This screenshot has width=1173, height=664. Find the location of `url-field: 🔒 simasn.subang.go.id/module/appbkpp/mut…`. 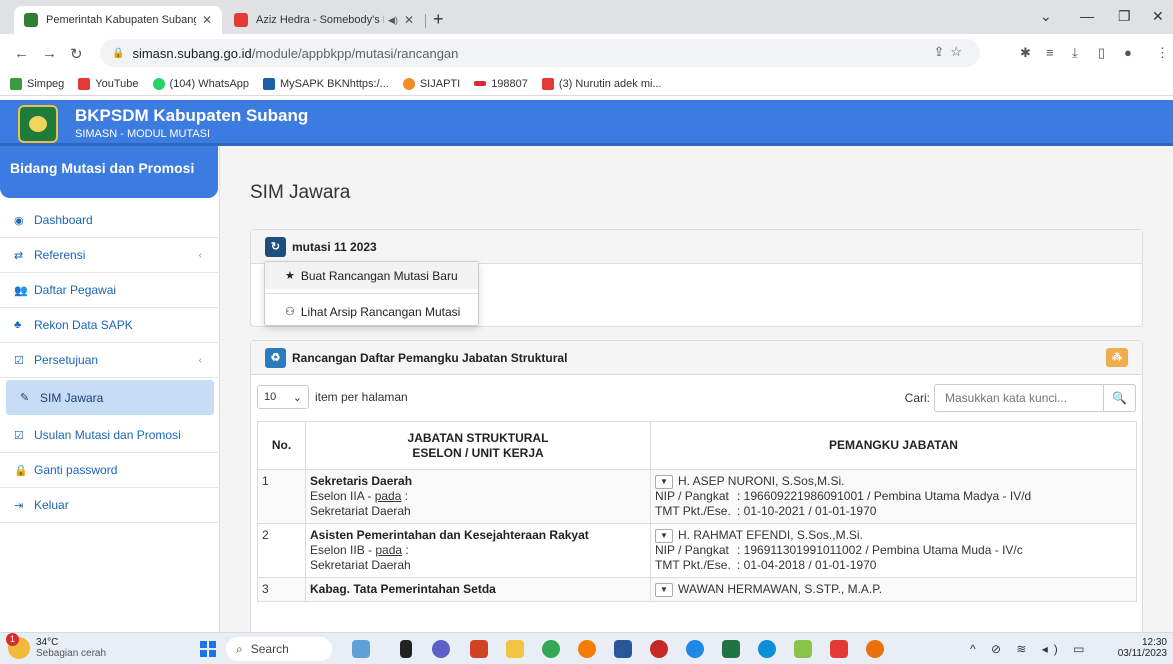

url-field: 🔒 simasn.subang.go.id/module/appbkpp/mut… is located at coordinates (540, 53).